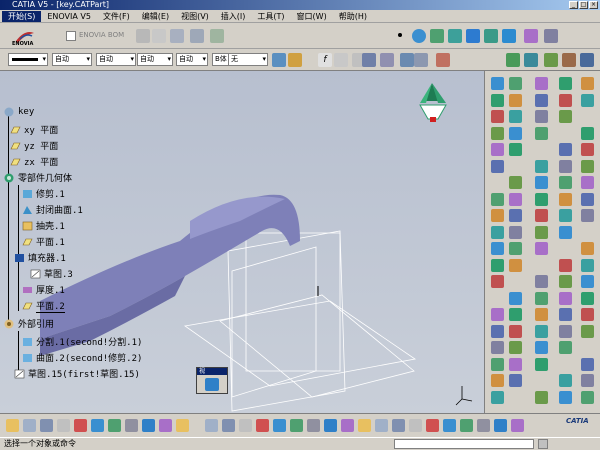 This screenshot has width=600, height=450. I want to click on formula-icon: f, so click(325, 60).